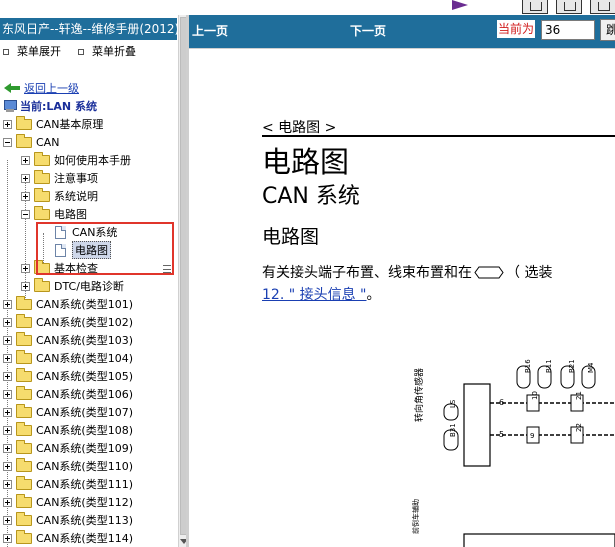 This screenshot has height=547, width=615. I want to click on tree-item-can-type: CAN系统(类型109), so click(68, 448).